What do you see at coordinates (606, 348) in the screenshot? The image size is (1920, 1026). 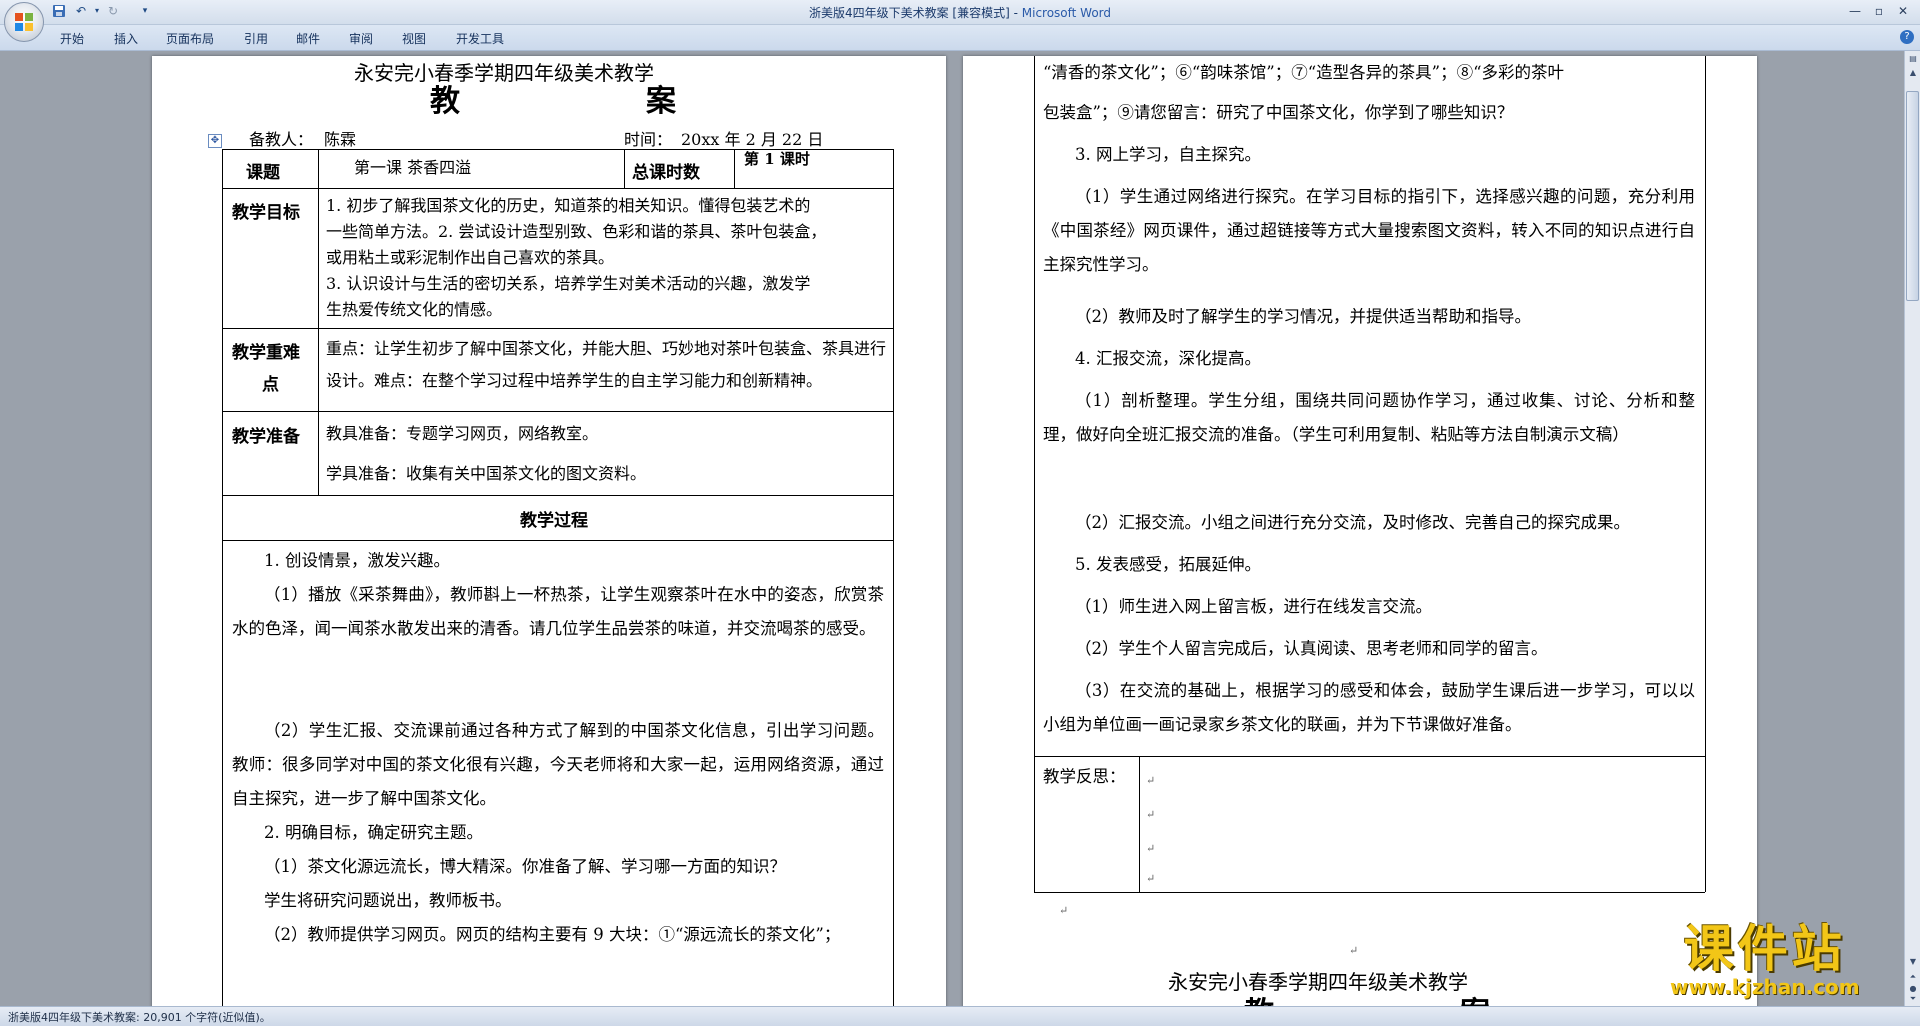 I see `difficulty-line-1: 重点：让学生初步了解中国茶文化，并能大胆、巧妙地对茶叶包装盒、茶具进行` at bounding box center [606, 348].